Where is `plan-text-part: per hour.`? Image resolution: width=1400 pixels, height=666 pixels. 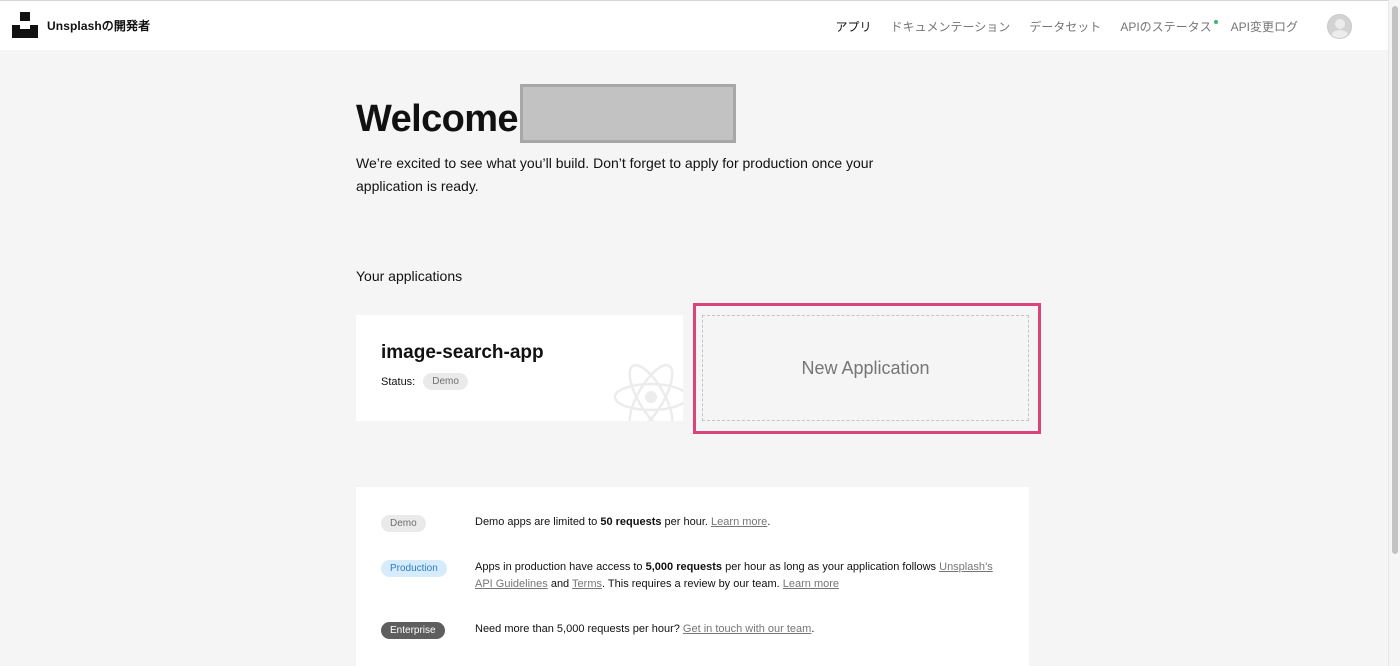
plan-text-part: per hour. is located at coordinates (686, 522).